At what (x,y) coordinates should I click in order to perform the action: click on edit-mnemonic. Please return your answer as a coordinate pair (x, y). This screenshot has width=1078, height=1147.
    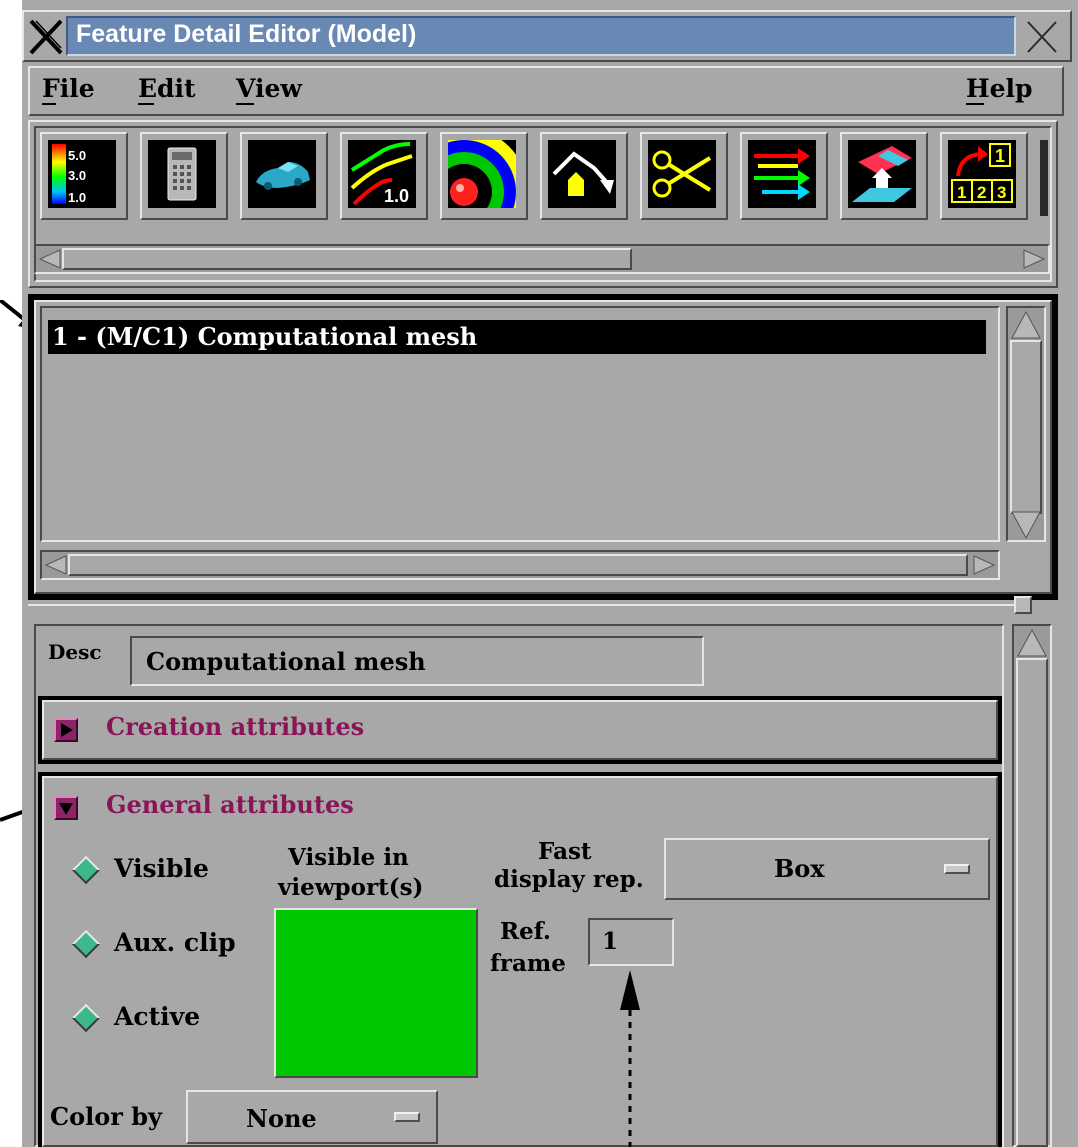
    Looking at the image, I should click on (146, 104).